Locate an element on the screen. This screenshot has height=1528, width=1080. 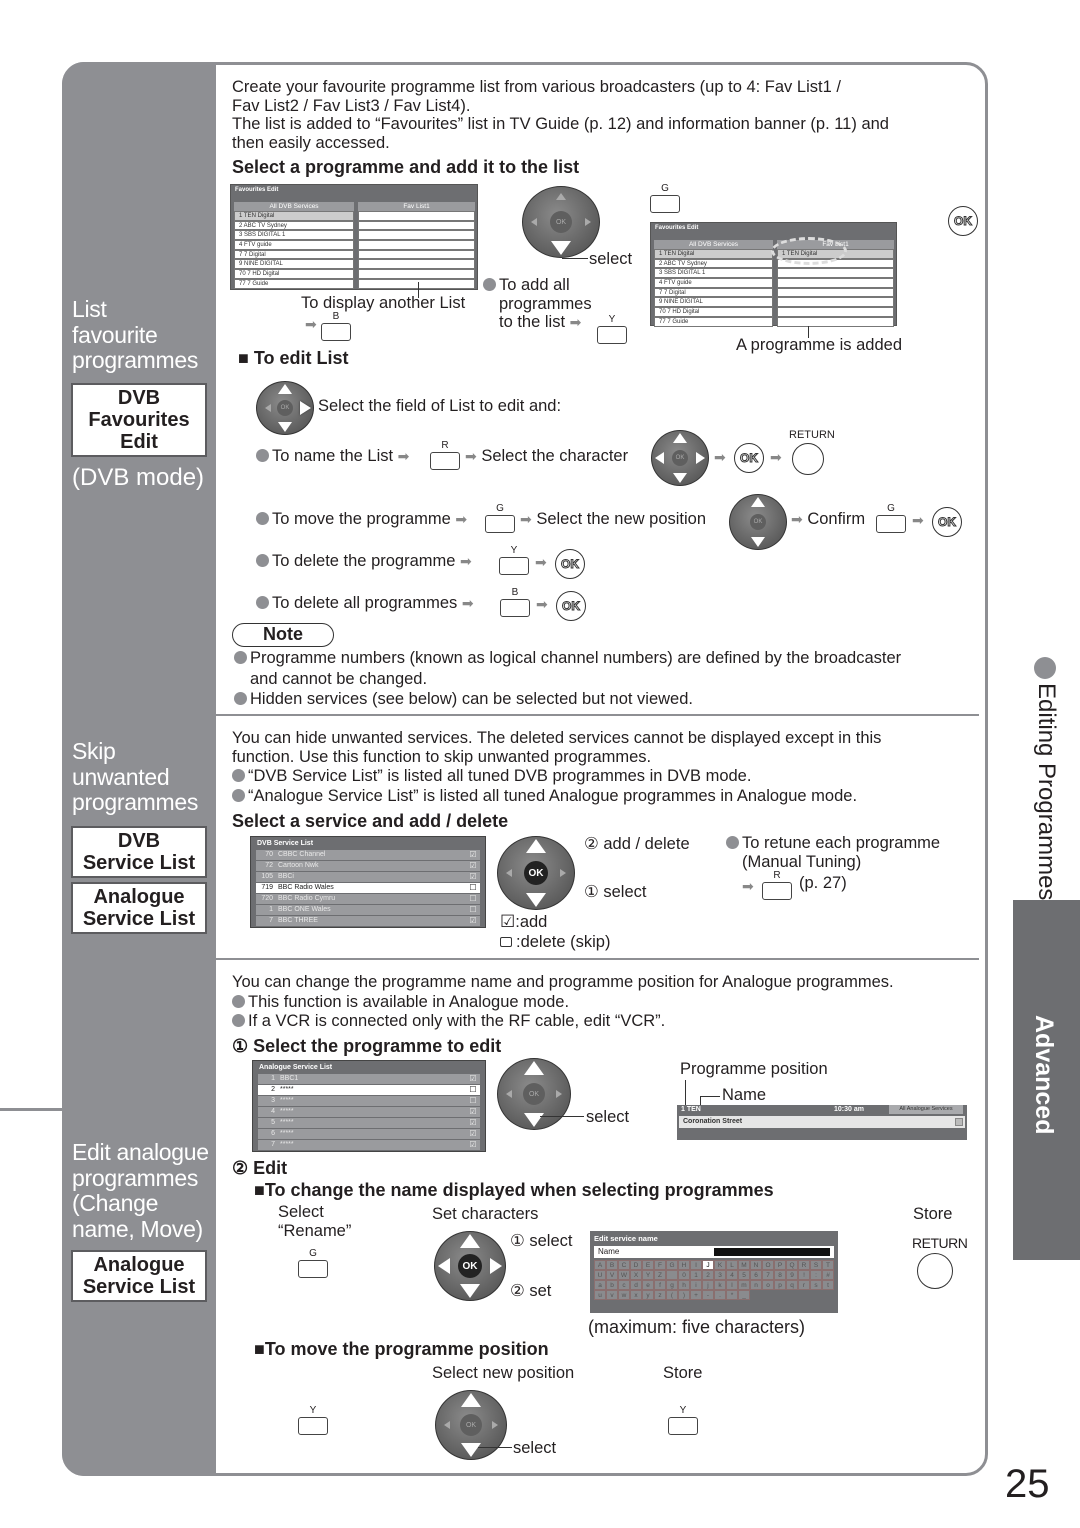
character-key: + is located at coordinates (696, 1295).